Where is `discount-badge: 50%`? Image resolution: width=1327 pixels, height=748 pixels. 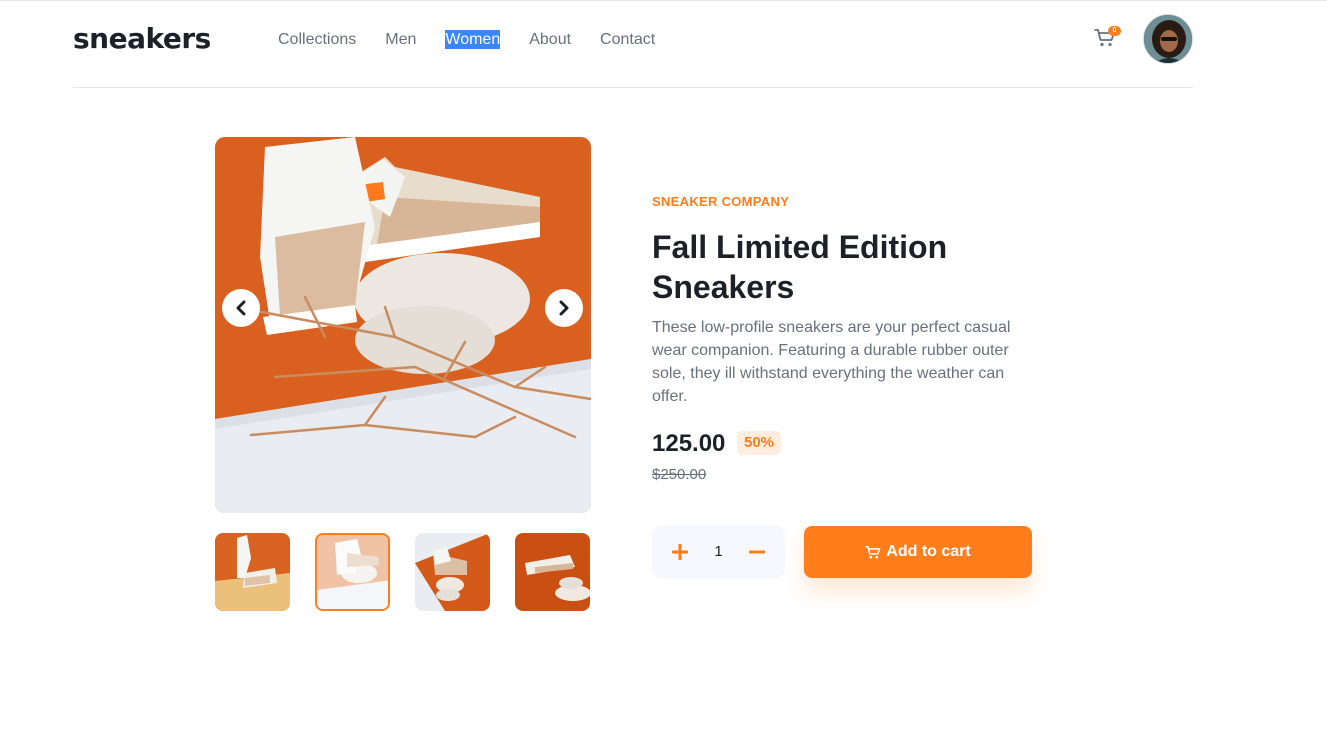
discount-badge: 50% is located at coordinates (759, 443).